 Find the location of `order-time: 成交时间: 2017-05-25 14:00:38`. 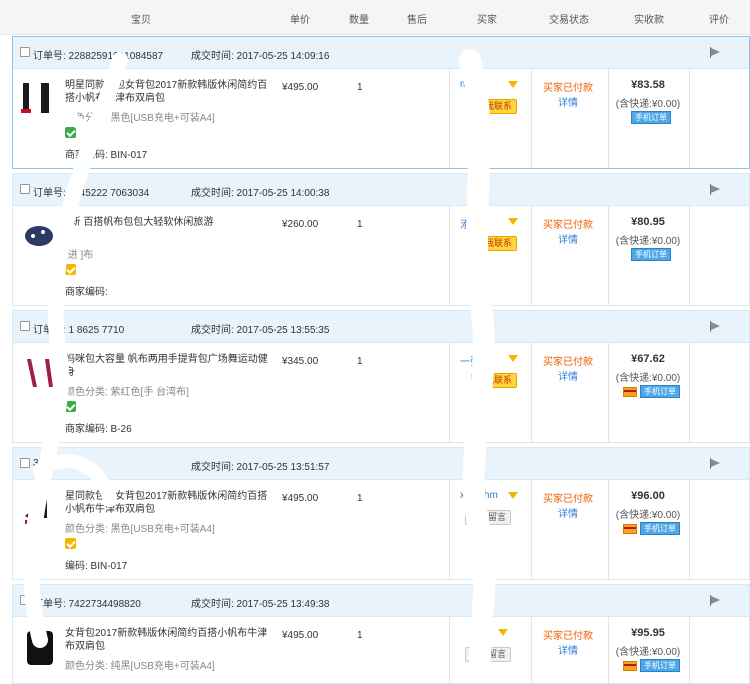

order-time: 成交时间: 2017-05-25 14:00:38 is located at coordinates (260, 193).